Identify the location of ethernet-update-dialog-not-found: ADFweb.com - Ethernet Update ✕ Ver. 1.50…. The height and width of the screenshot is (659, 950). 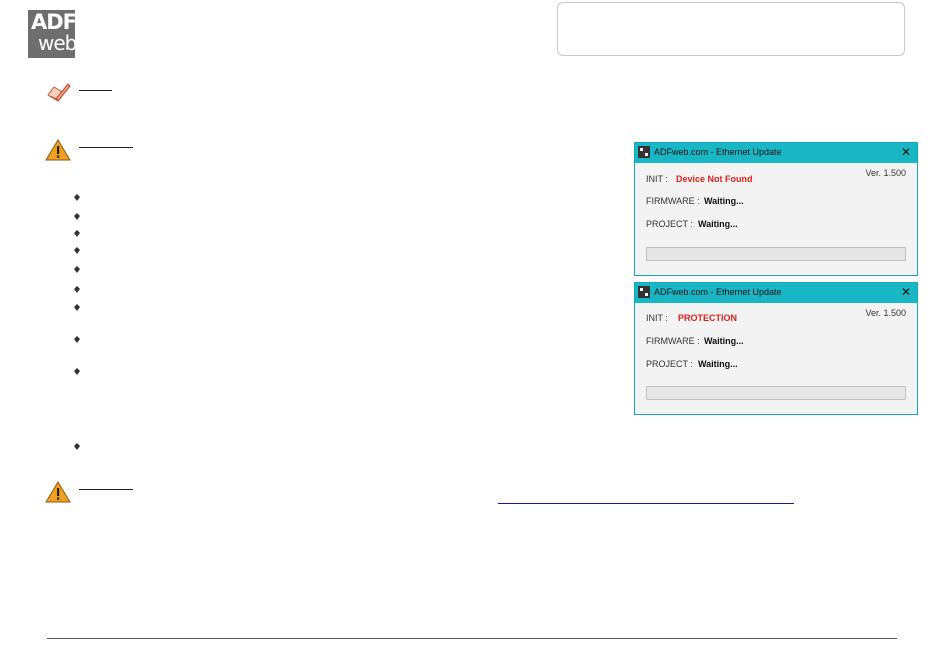
(776, 209).